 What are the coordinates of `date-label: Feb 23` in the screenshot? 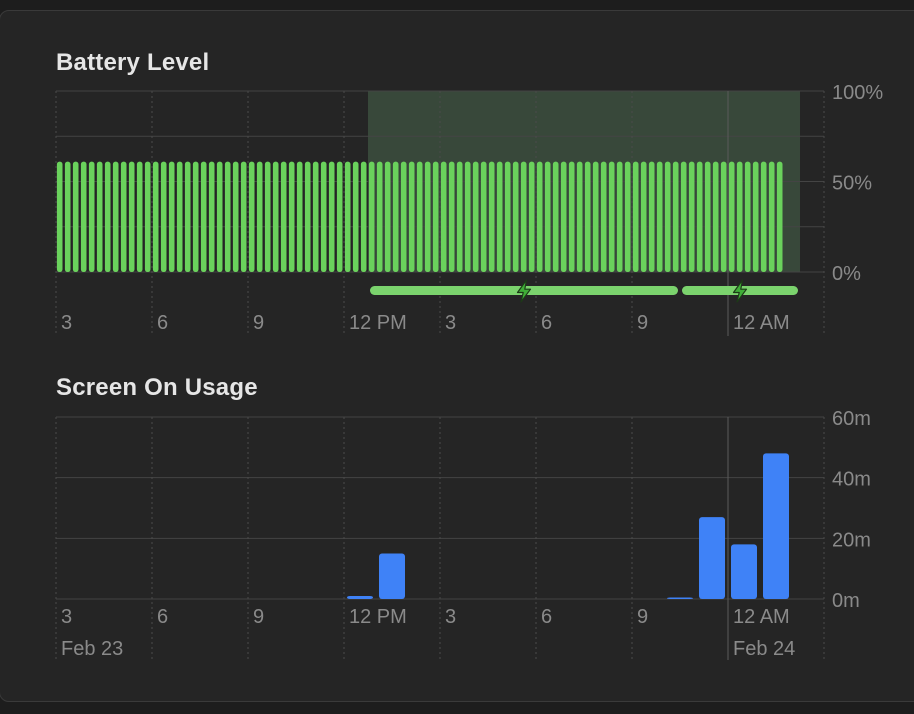 It's located at (92, 649).